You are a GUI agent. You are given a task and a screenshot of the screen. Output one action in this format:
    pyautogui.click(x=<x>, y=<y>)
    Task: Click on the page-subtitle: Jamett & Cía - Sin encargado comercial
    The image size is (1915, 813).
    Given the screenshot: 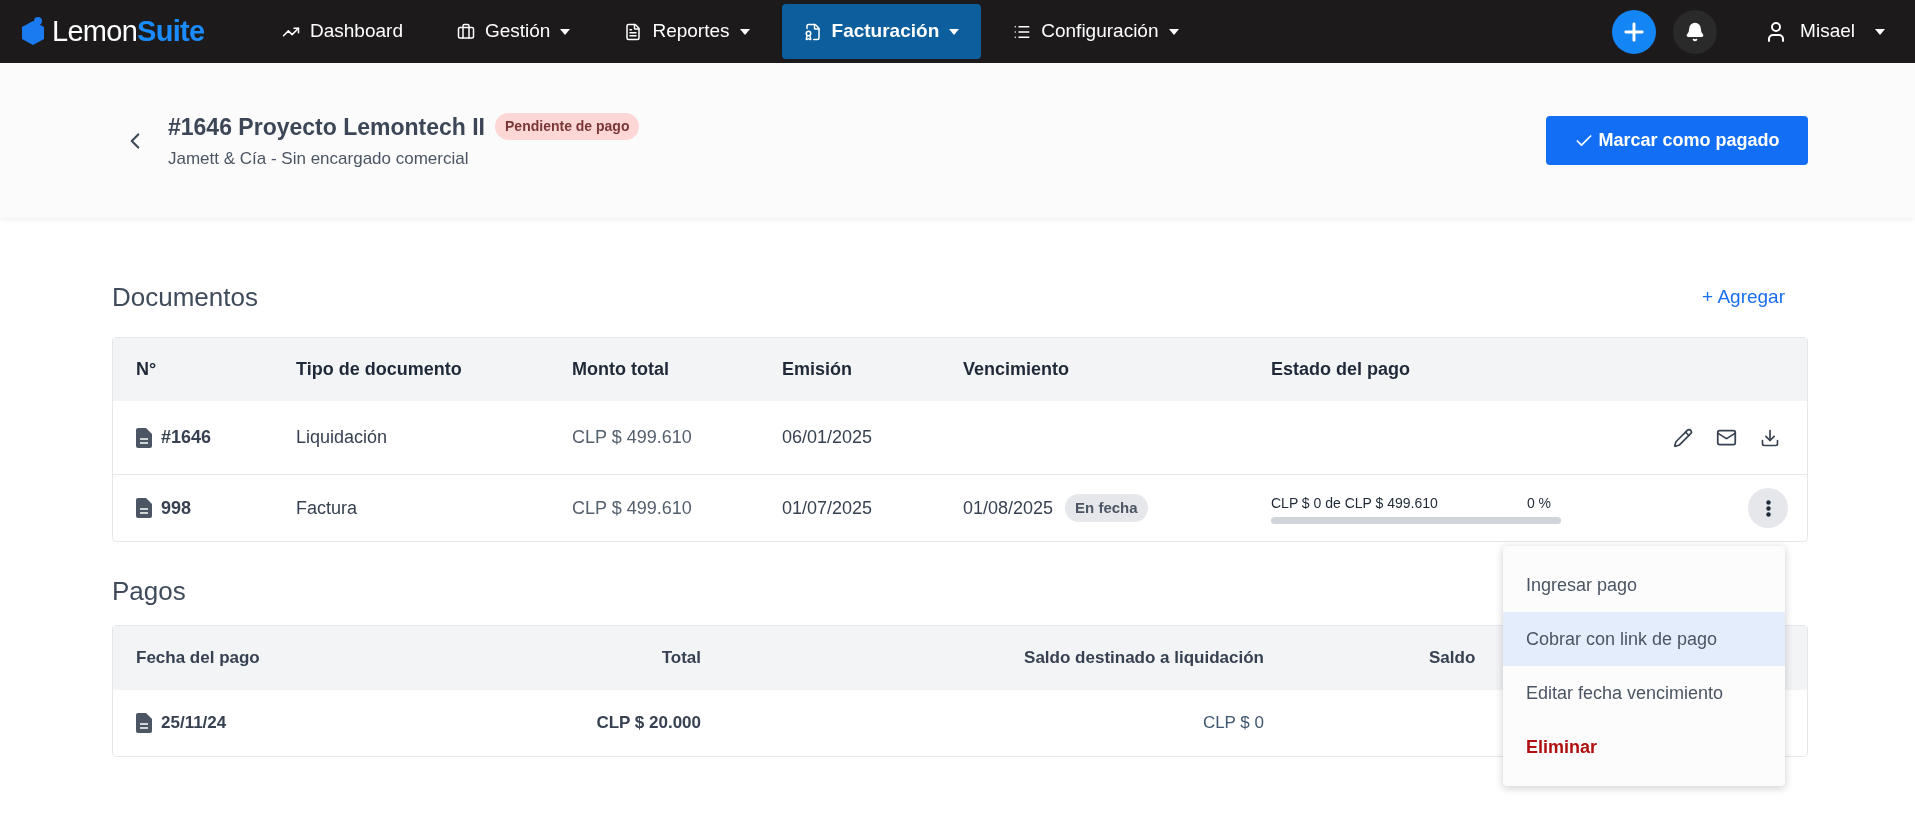 What is the action you would take?
    pyautogui.click(x=319, y=159)
    